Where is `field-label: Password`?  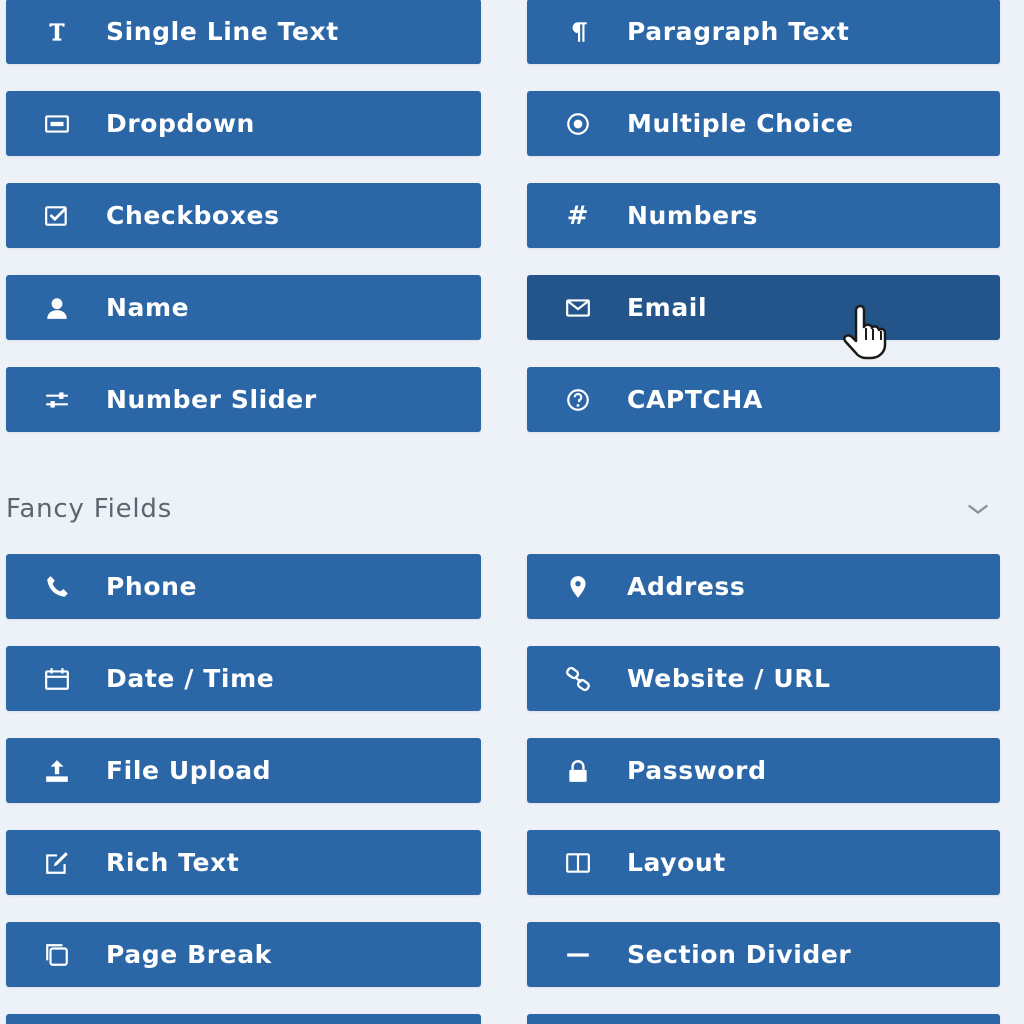
field-label: Password is located at coordinates (697, 770).